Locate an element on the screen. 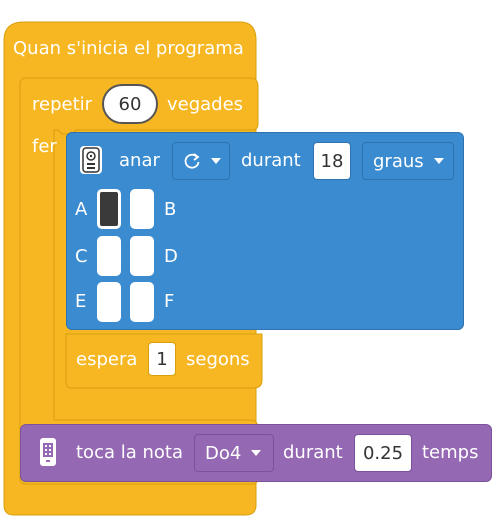 The image size is (496, 520). wait-label: espera is located at coordinates (107, 359).